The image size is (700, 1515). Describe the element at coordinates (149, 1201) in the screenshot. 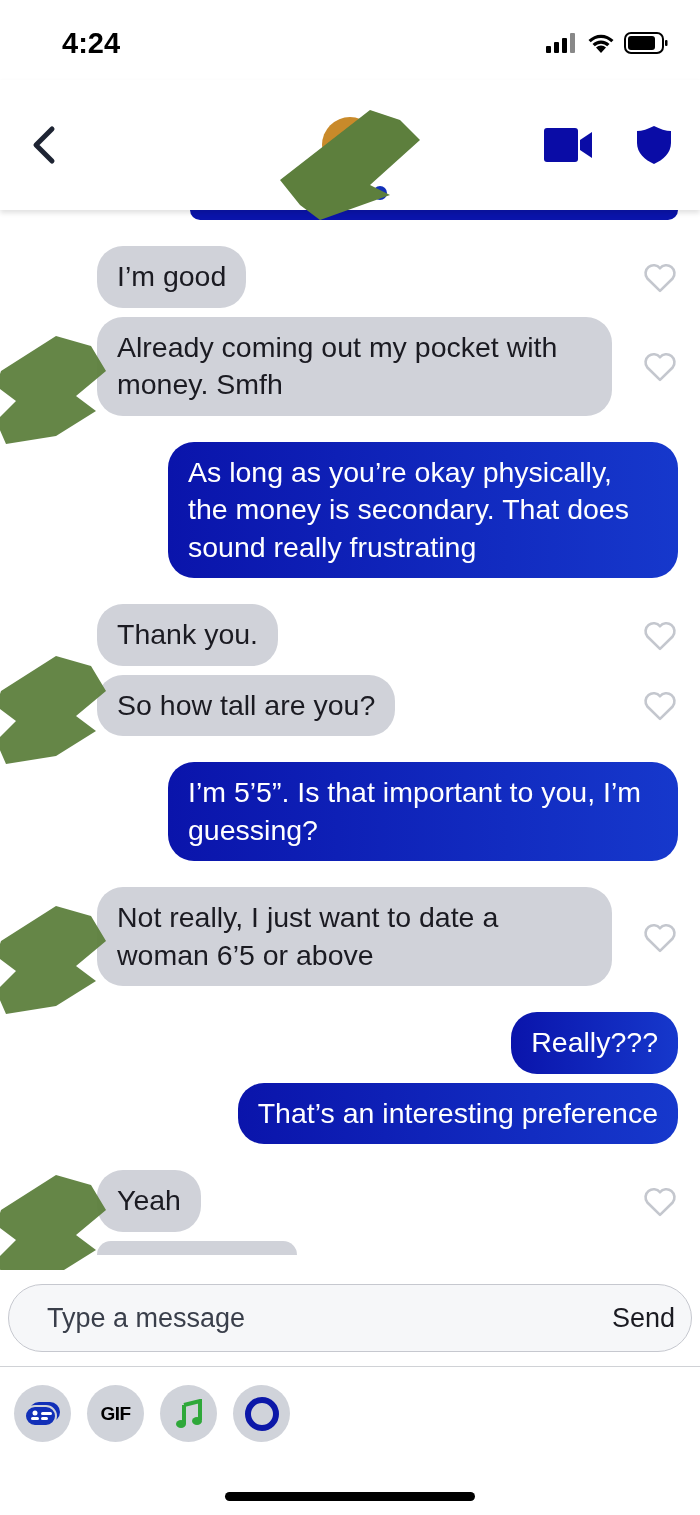

I see `received-message: Yeah` at that location.